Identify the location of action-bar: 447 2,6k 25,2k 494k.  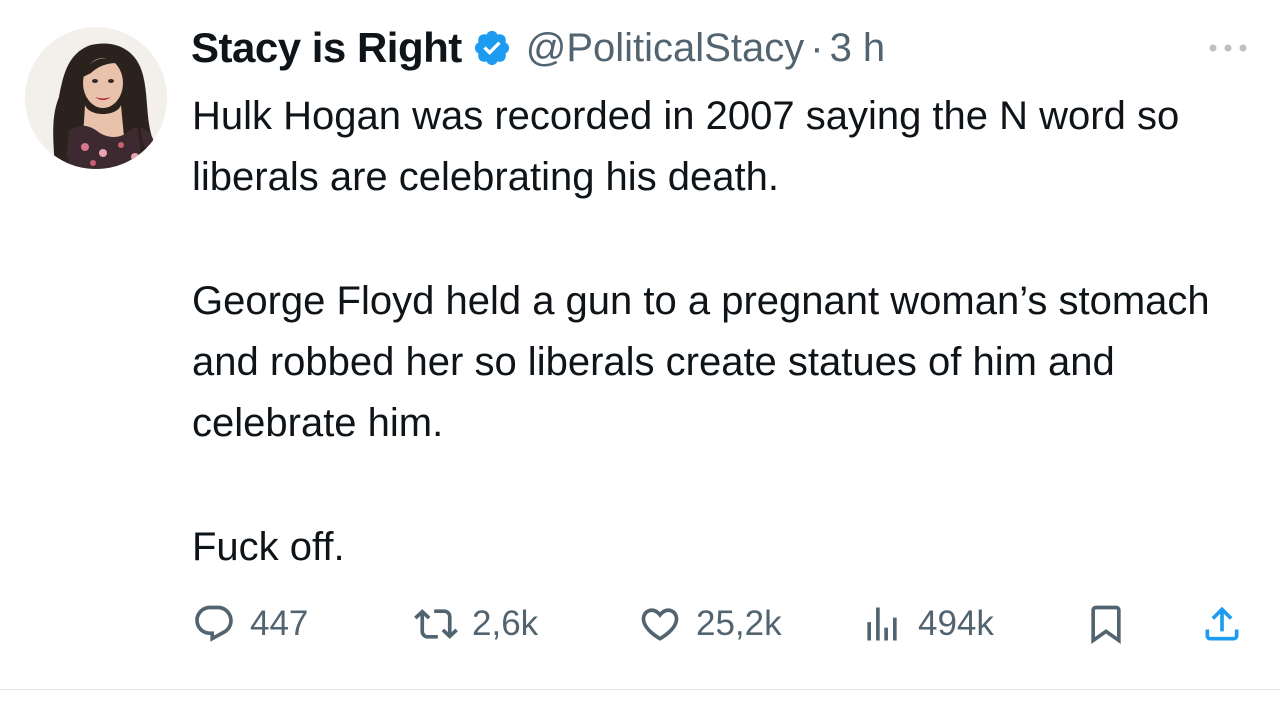
(722, 624).